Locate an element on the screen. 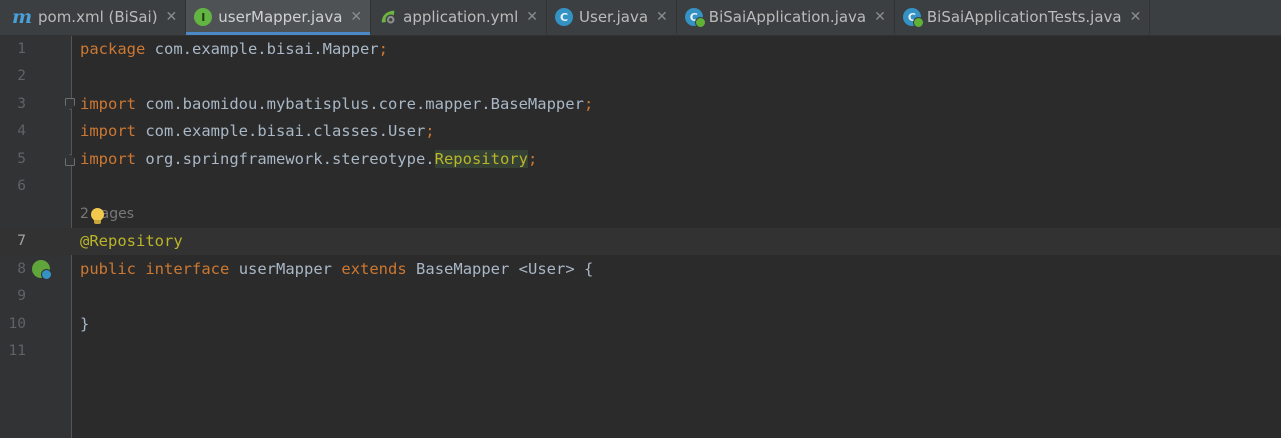  code-line: 11 is located at coordinates (640, 351).